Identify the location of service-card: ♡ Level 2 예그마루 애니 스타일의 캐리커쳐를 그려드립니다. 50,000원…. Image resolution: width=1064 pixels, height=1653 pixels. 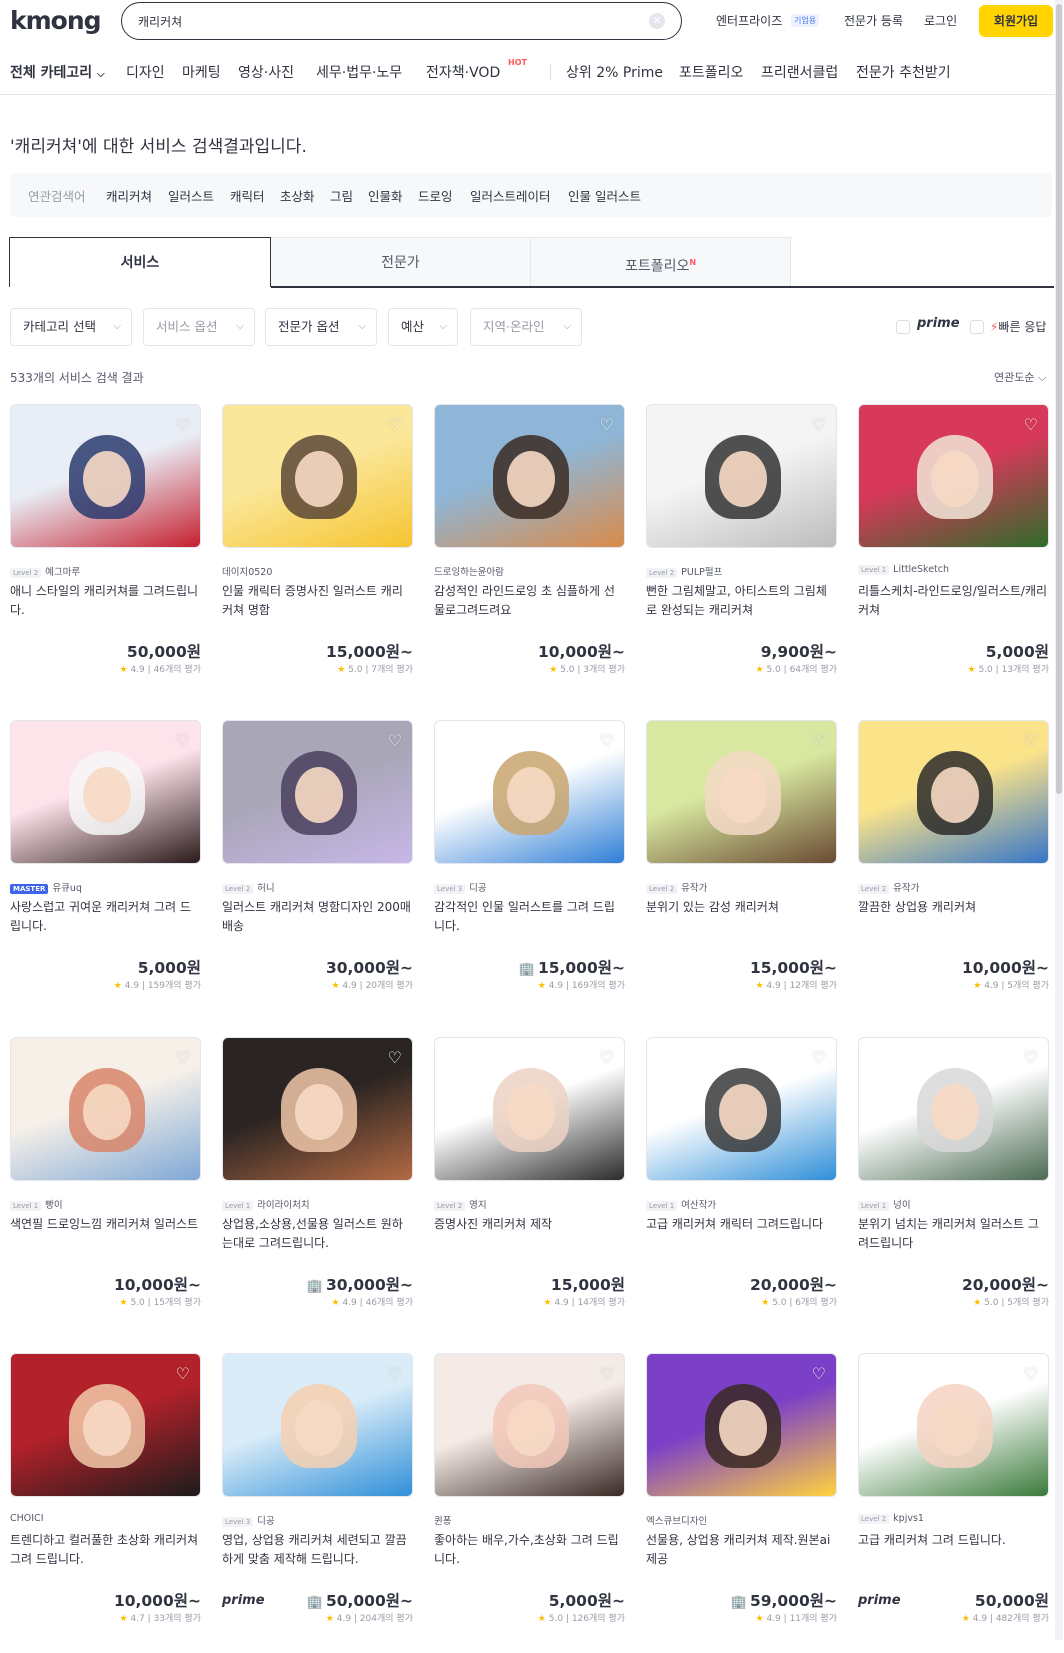
(105, 554).